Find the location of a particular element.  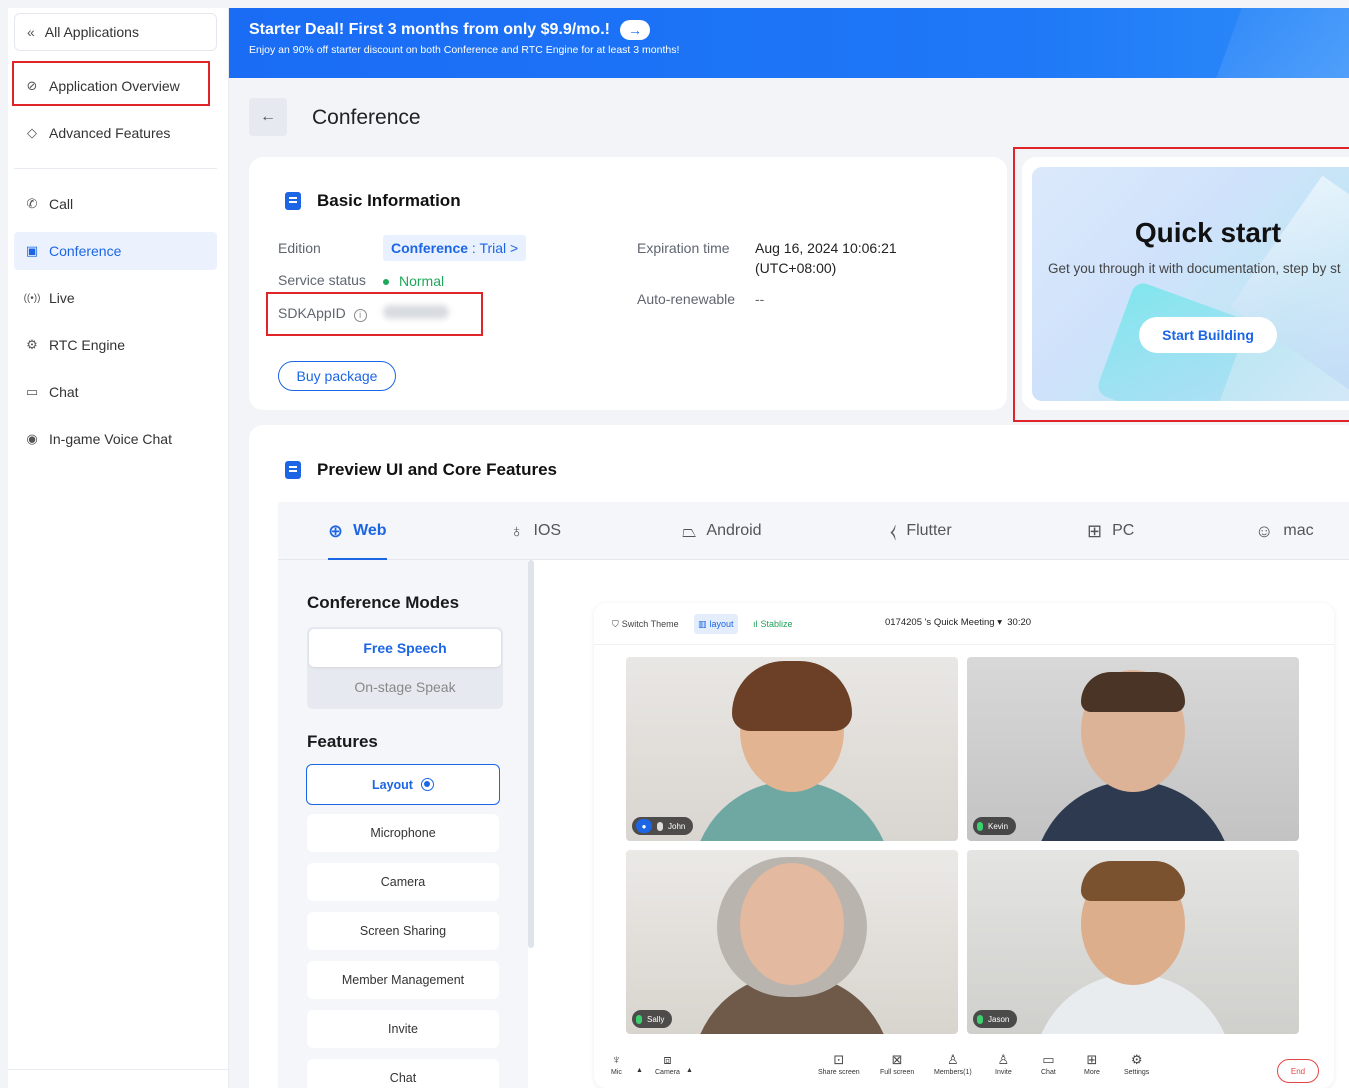

mac-icon: ☺ is located at coordinates (1264, 530).